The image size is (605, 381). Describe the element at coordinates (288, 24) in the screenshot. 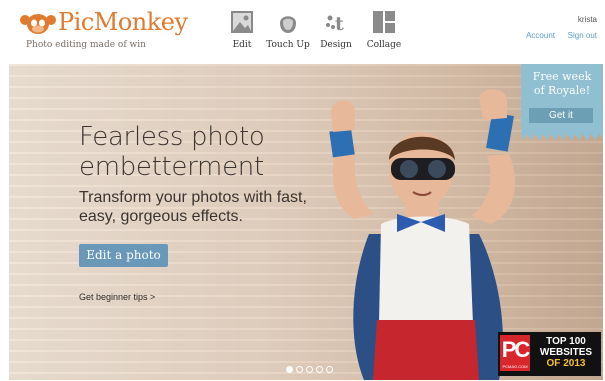

I see `face-icon` at that location.